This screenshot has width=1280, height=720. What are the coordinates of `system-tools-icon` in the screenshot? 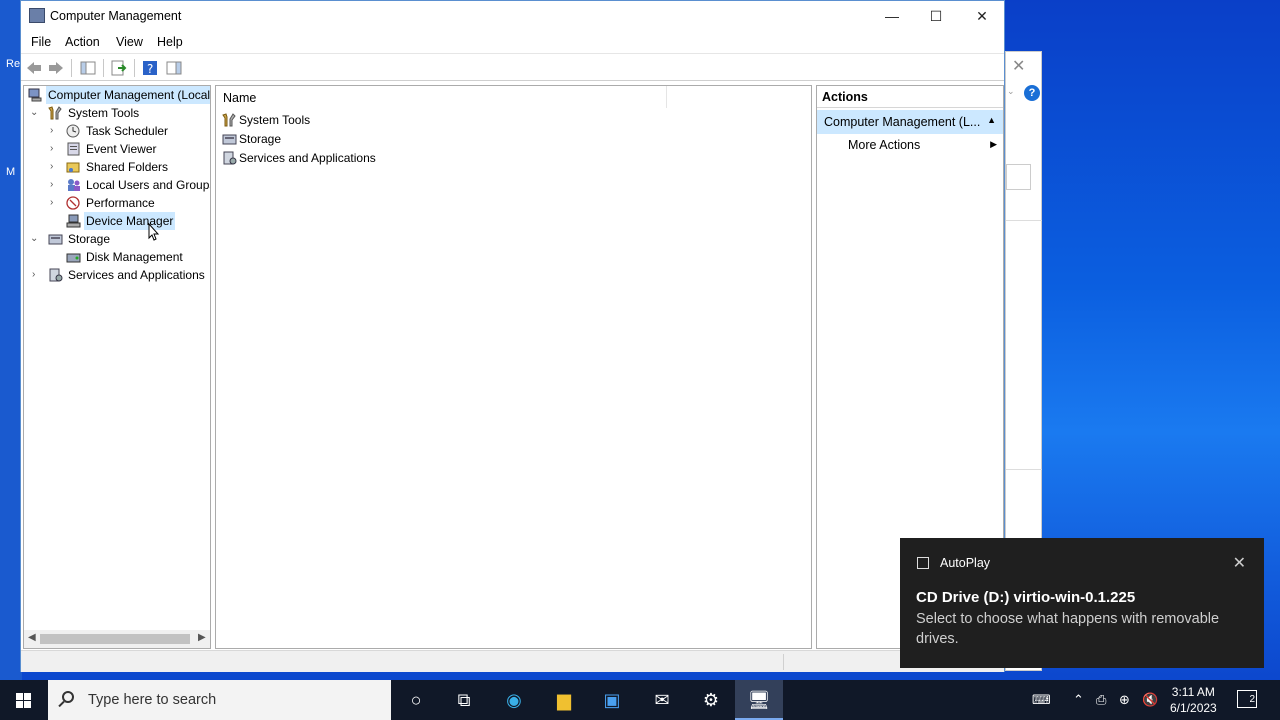 It's located at (55, 113).